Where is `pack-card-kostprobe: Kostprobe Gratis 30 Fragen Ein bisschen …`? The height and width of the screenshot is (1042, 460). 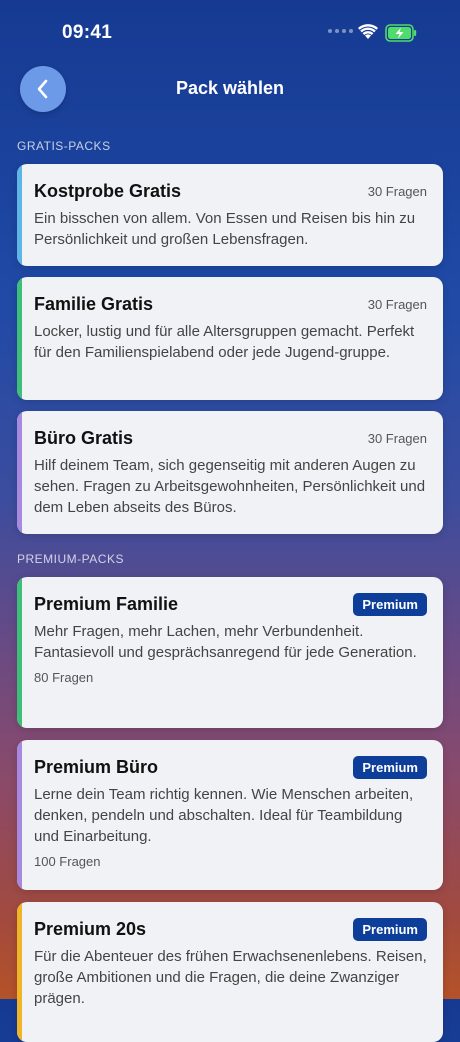 pack-card-kostprobe: Kostprobe Gratis 30 Fragen Ein bisschen … is located at coordinates (230, 215).